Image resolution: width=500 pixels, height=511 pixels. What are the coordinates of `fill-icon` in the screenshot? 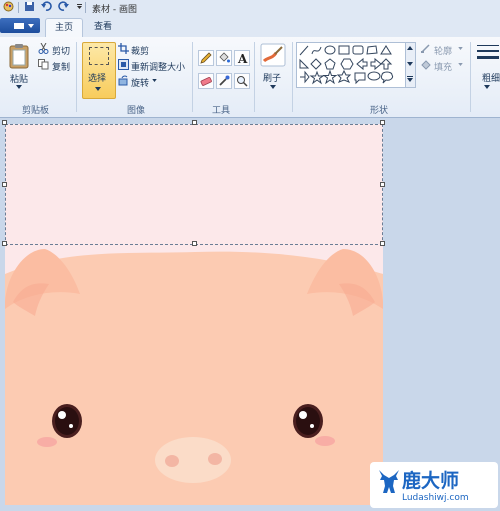 It's located at (426, 65).